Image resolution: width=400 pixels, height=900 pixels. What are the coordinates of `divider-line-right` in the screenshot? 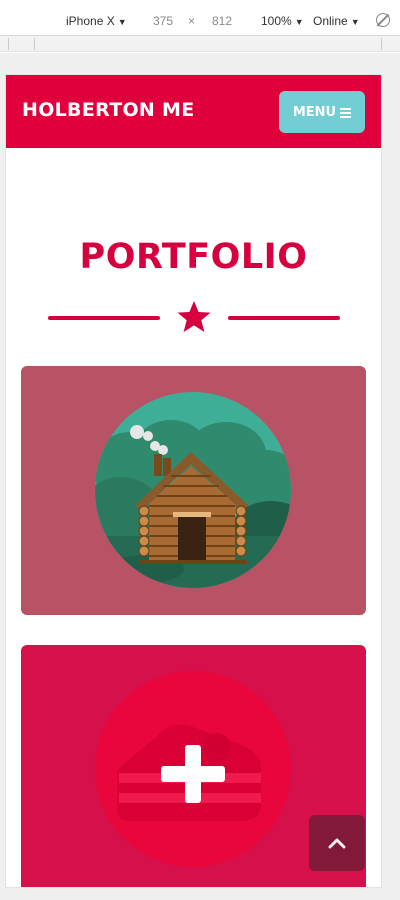 It's located at (284, 318).